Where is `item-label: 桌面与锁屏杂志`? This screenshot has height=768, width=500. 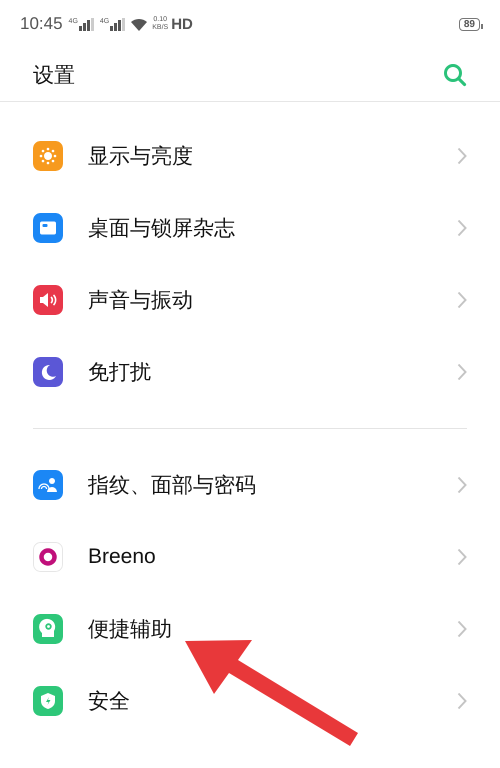
item-label: 桌面与锁屏杂志 is located at coordinates (161, 228).